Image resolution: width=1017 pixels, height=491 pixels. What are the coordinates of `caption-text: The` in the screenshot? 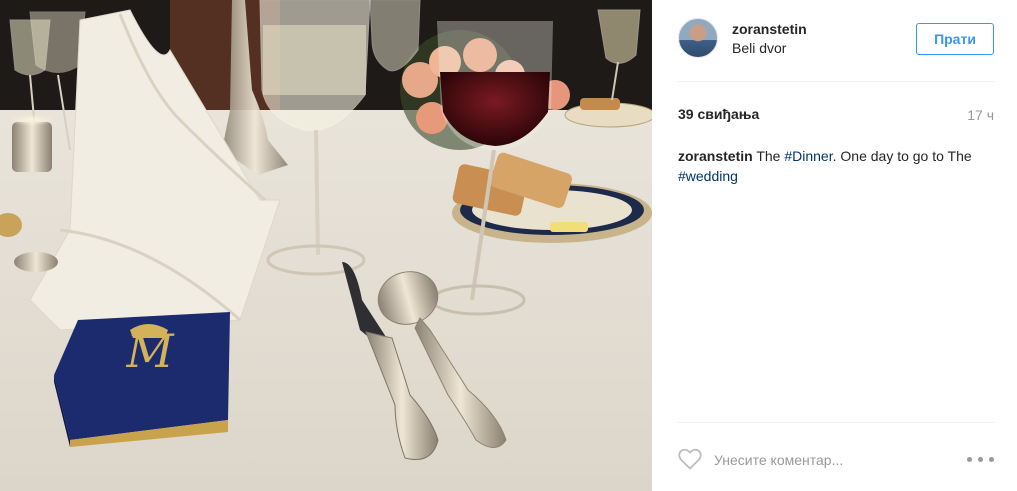 It's located at (768, 156).